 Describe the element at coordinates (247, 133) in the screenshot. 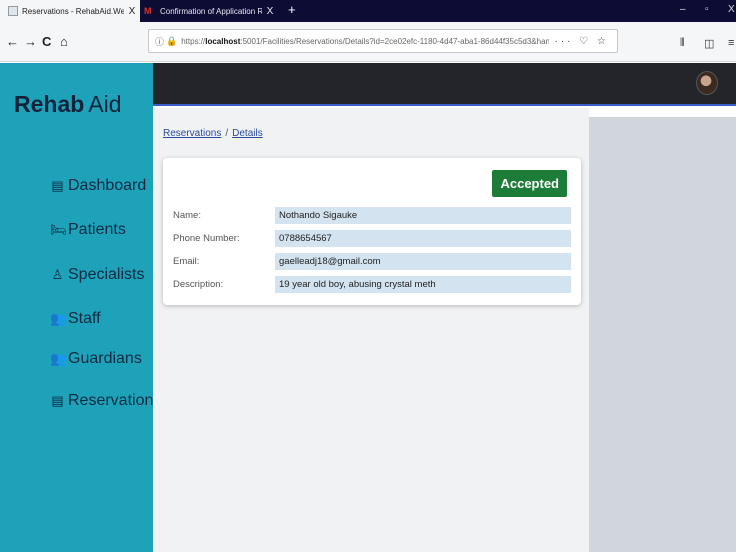

I see `breadcrumb-details-link: Details` at that location.